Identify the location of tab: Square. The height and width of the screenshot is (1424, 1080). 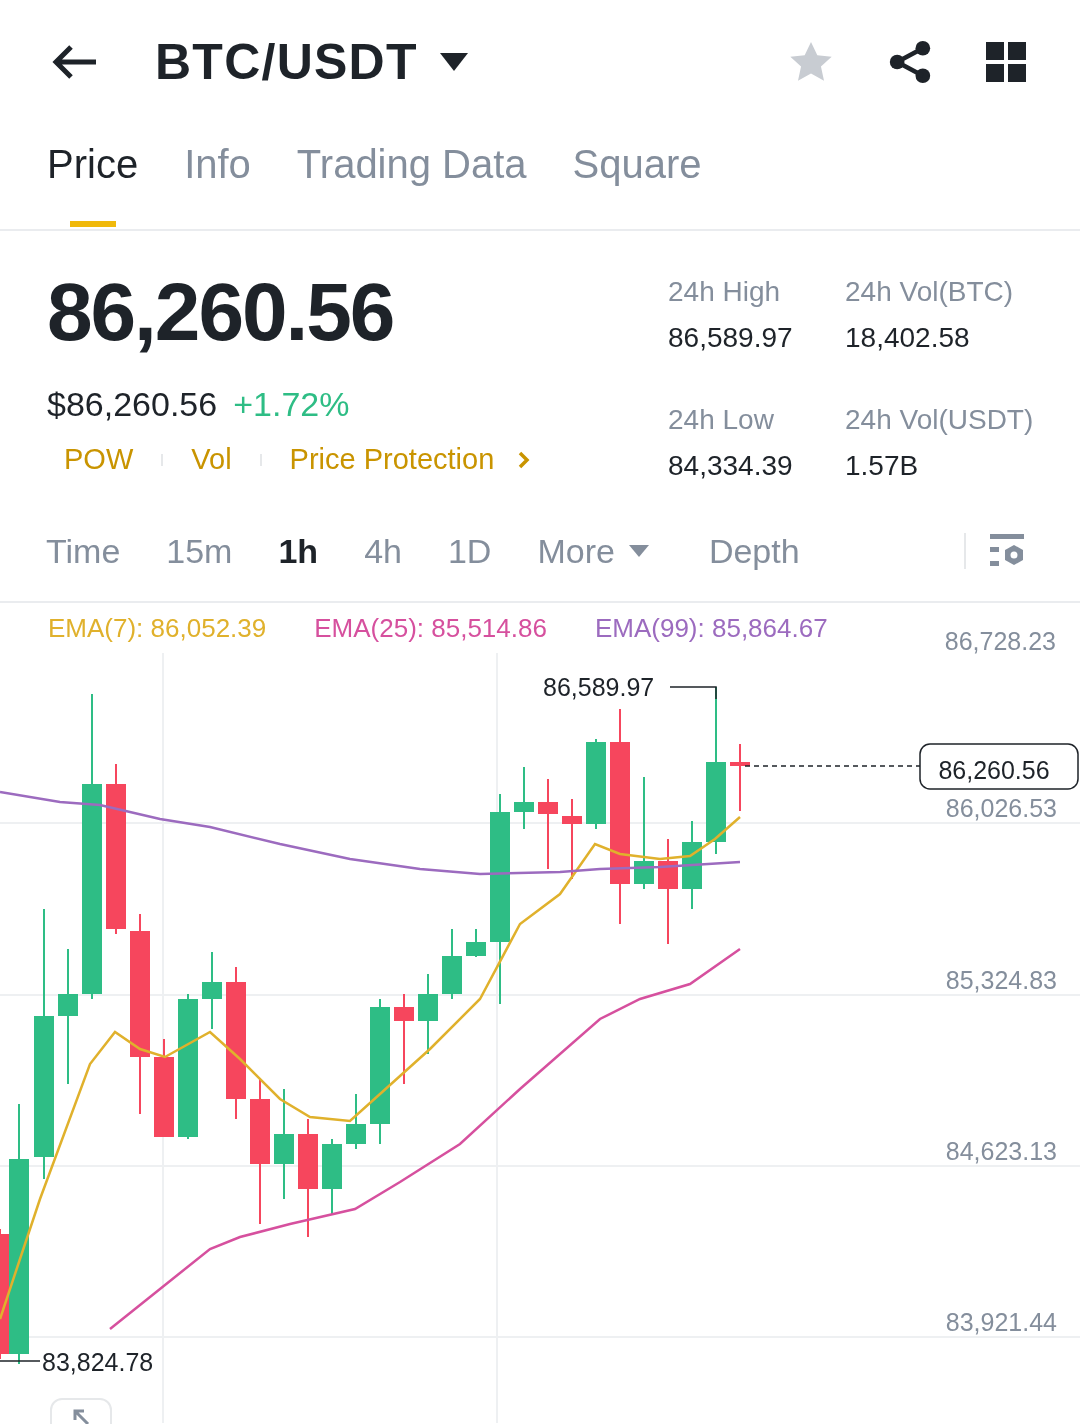
(637, 179).